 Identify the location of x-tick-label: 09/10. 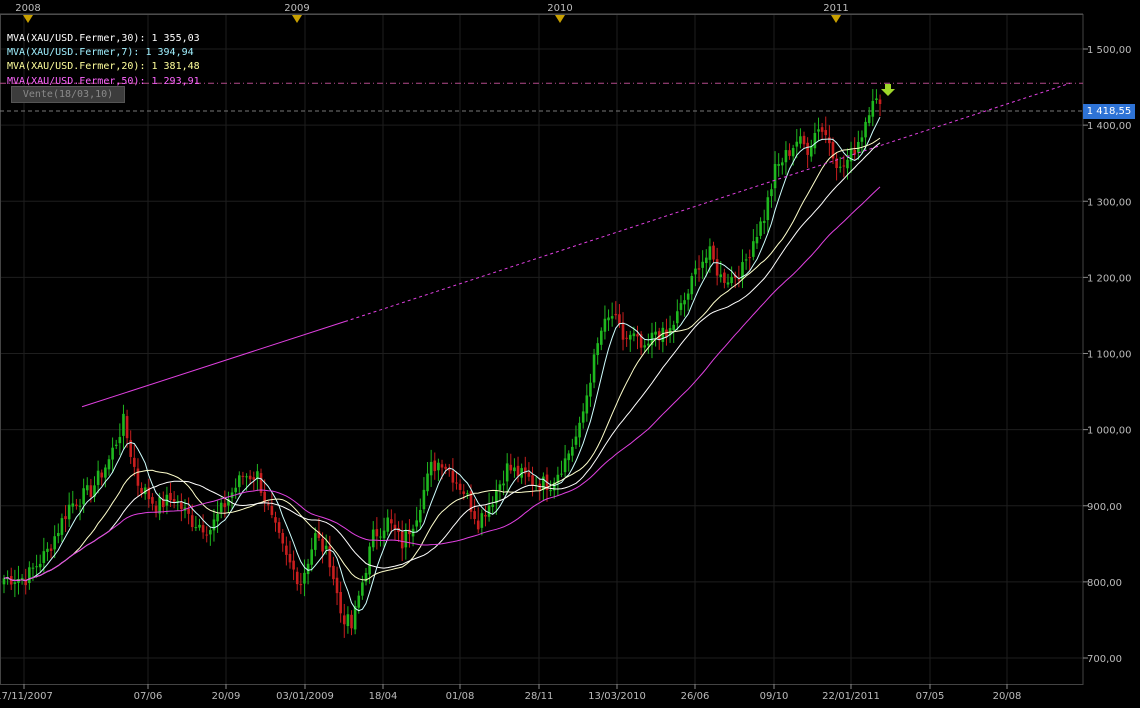
(774, 696).